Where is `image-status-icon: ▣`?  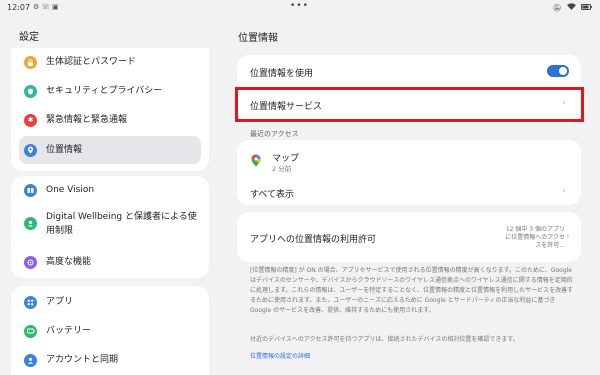
image-status-icon: ▣ is located at coordinates (56, 7).